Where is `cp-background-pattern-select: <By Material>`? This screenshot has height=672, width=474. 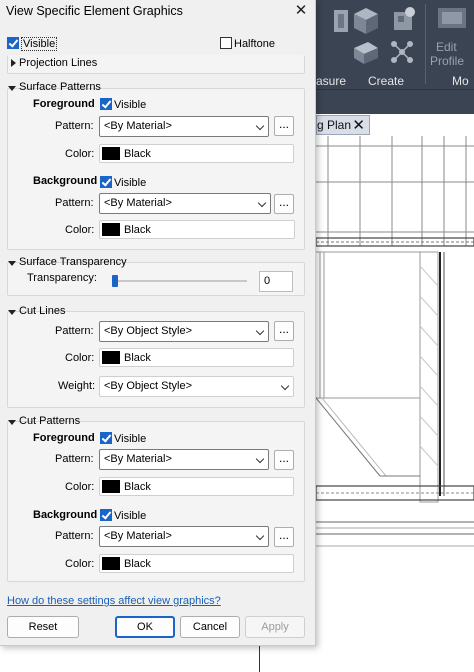 cp-background-pattern-select: <By Material> is located at coordinates (184, 536).